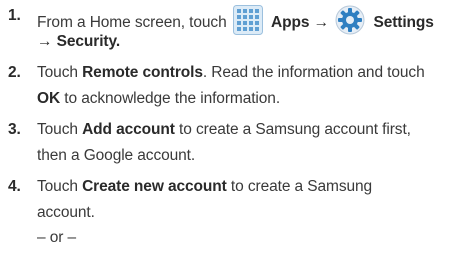 This screenshot has height=269, width=472. Describe the element at coordinates (142, 72) in the screenshot. I see `remote-controls-label: Remote controls` at that location.